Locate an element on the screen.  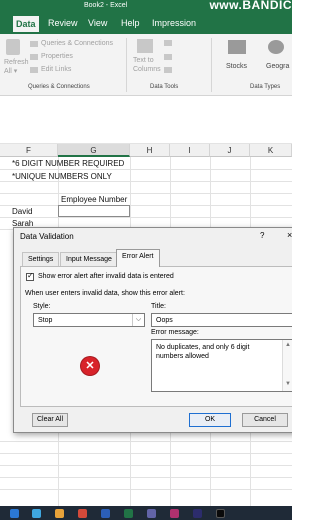
textarea-scrollbar: ▲ ▼ is located at coordinates (287, 365).